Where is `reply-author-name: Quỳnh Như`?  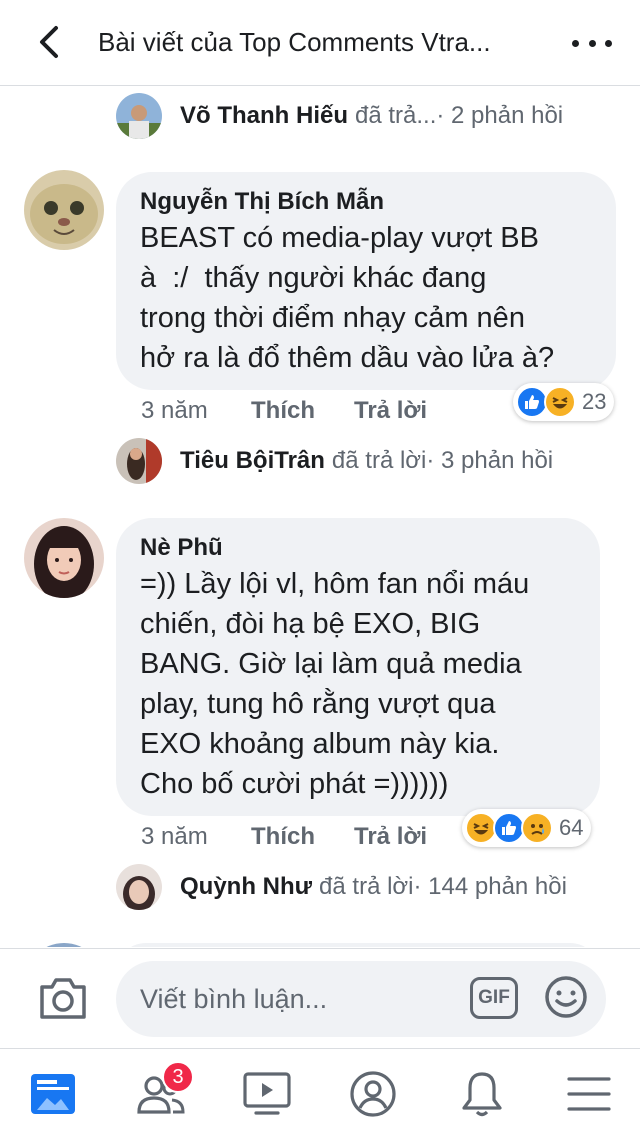 reply-author-name: Quỳnh Như is located at coordinates (246, 886).